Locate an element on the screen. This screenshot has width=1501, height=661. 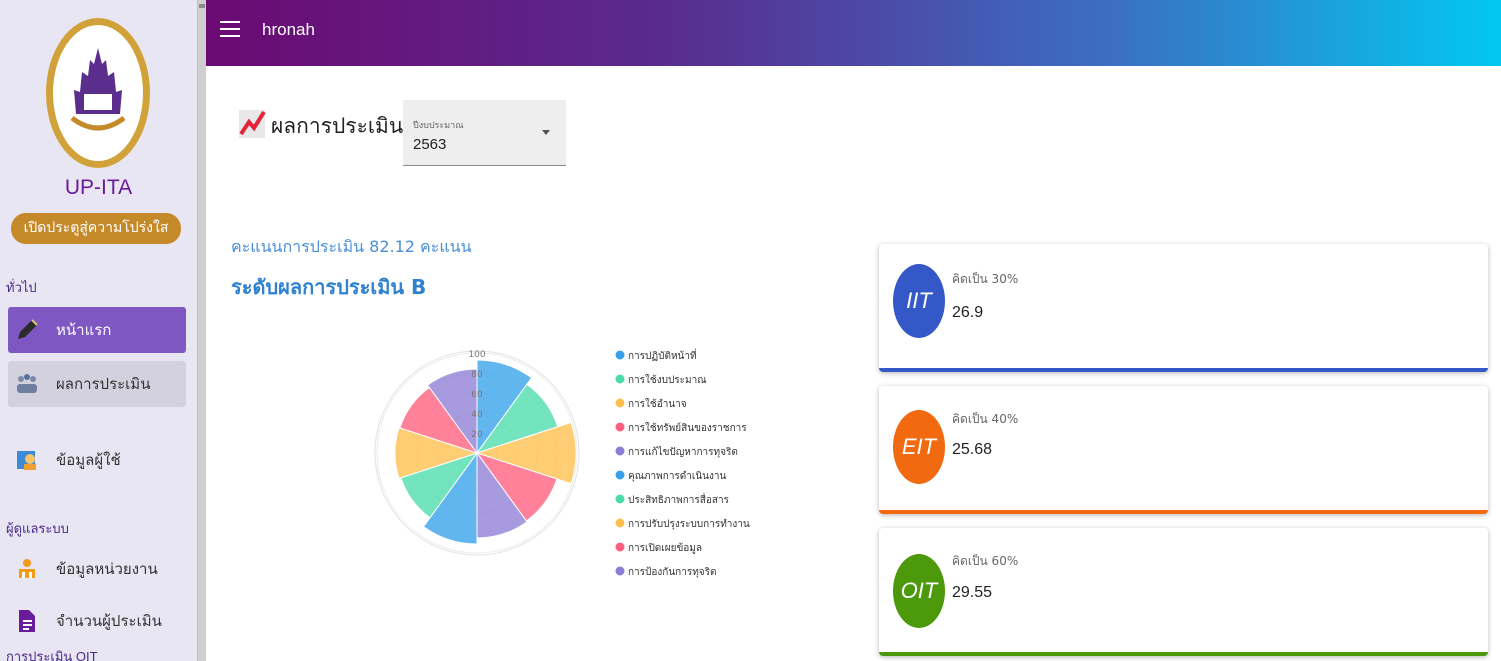
sidebar-item-organization: ข้อมูลหน่วยงาน is located at coordinates (97, 569).